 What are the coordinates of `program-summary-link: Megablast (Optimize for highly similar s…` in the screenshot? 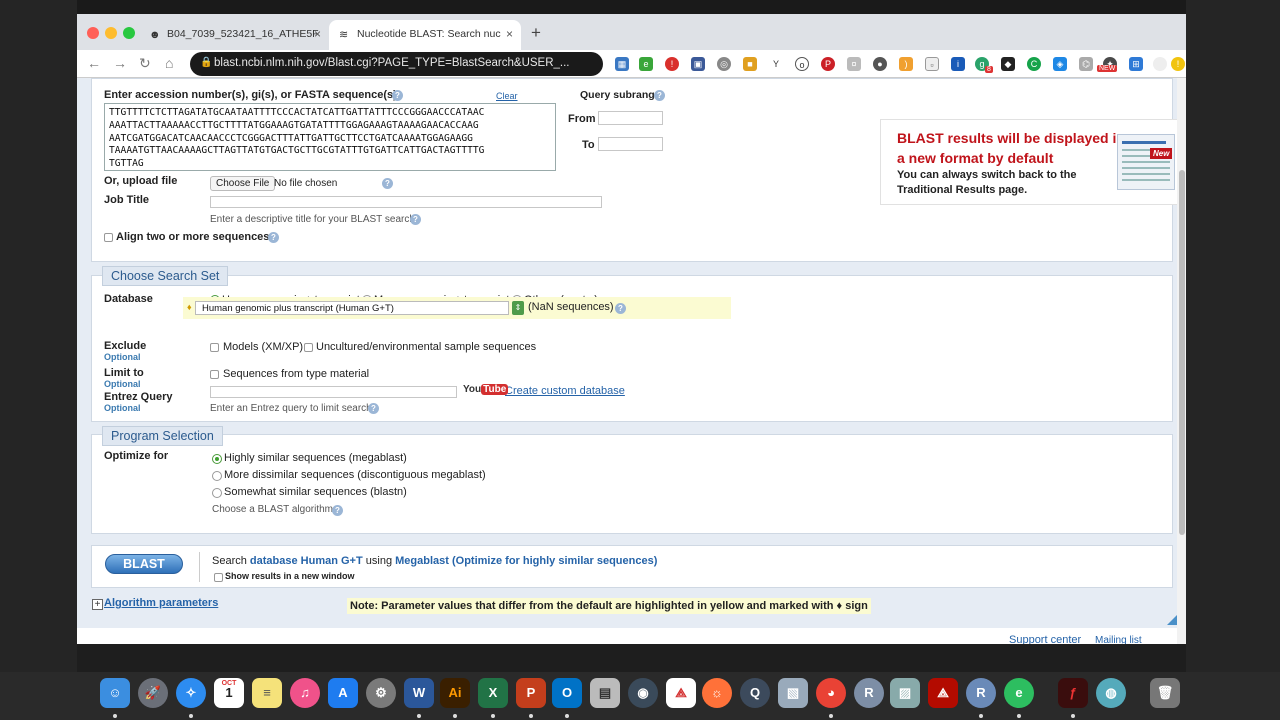 It's located at (526, 561).